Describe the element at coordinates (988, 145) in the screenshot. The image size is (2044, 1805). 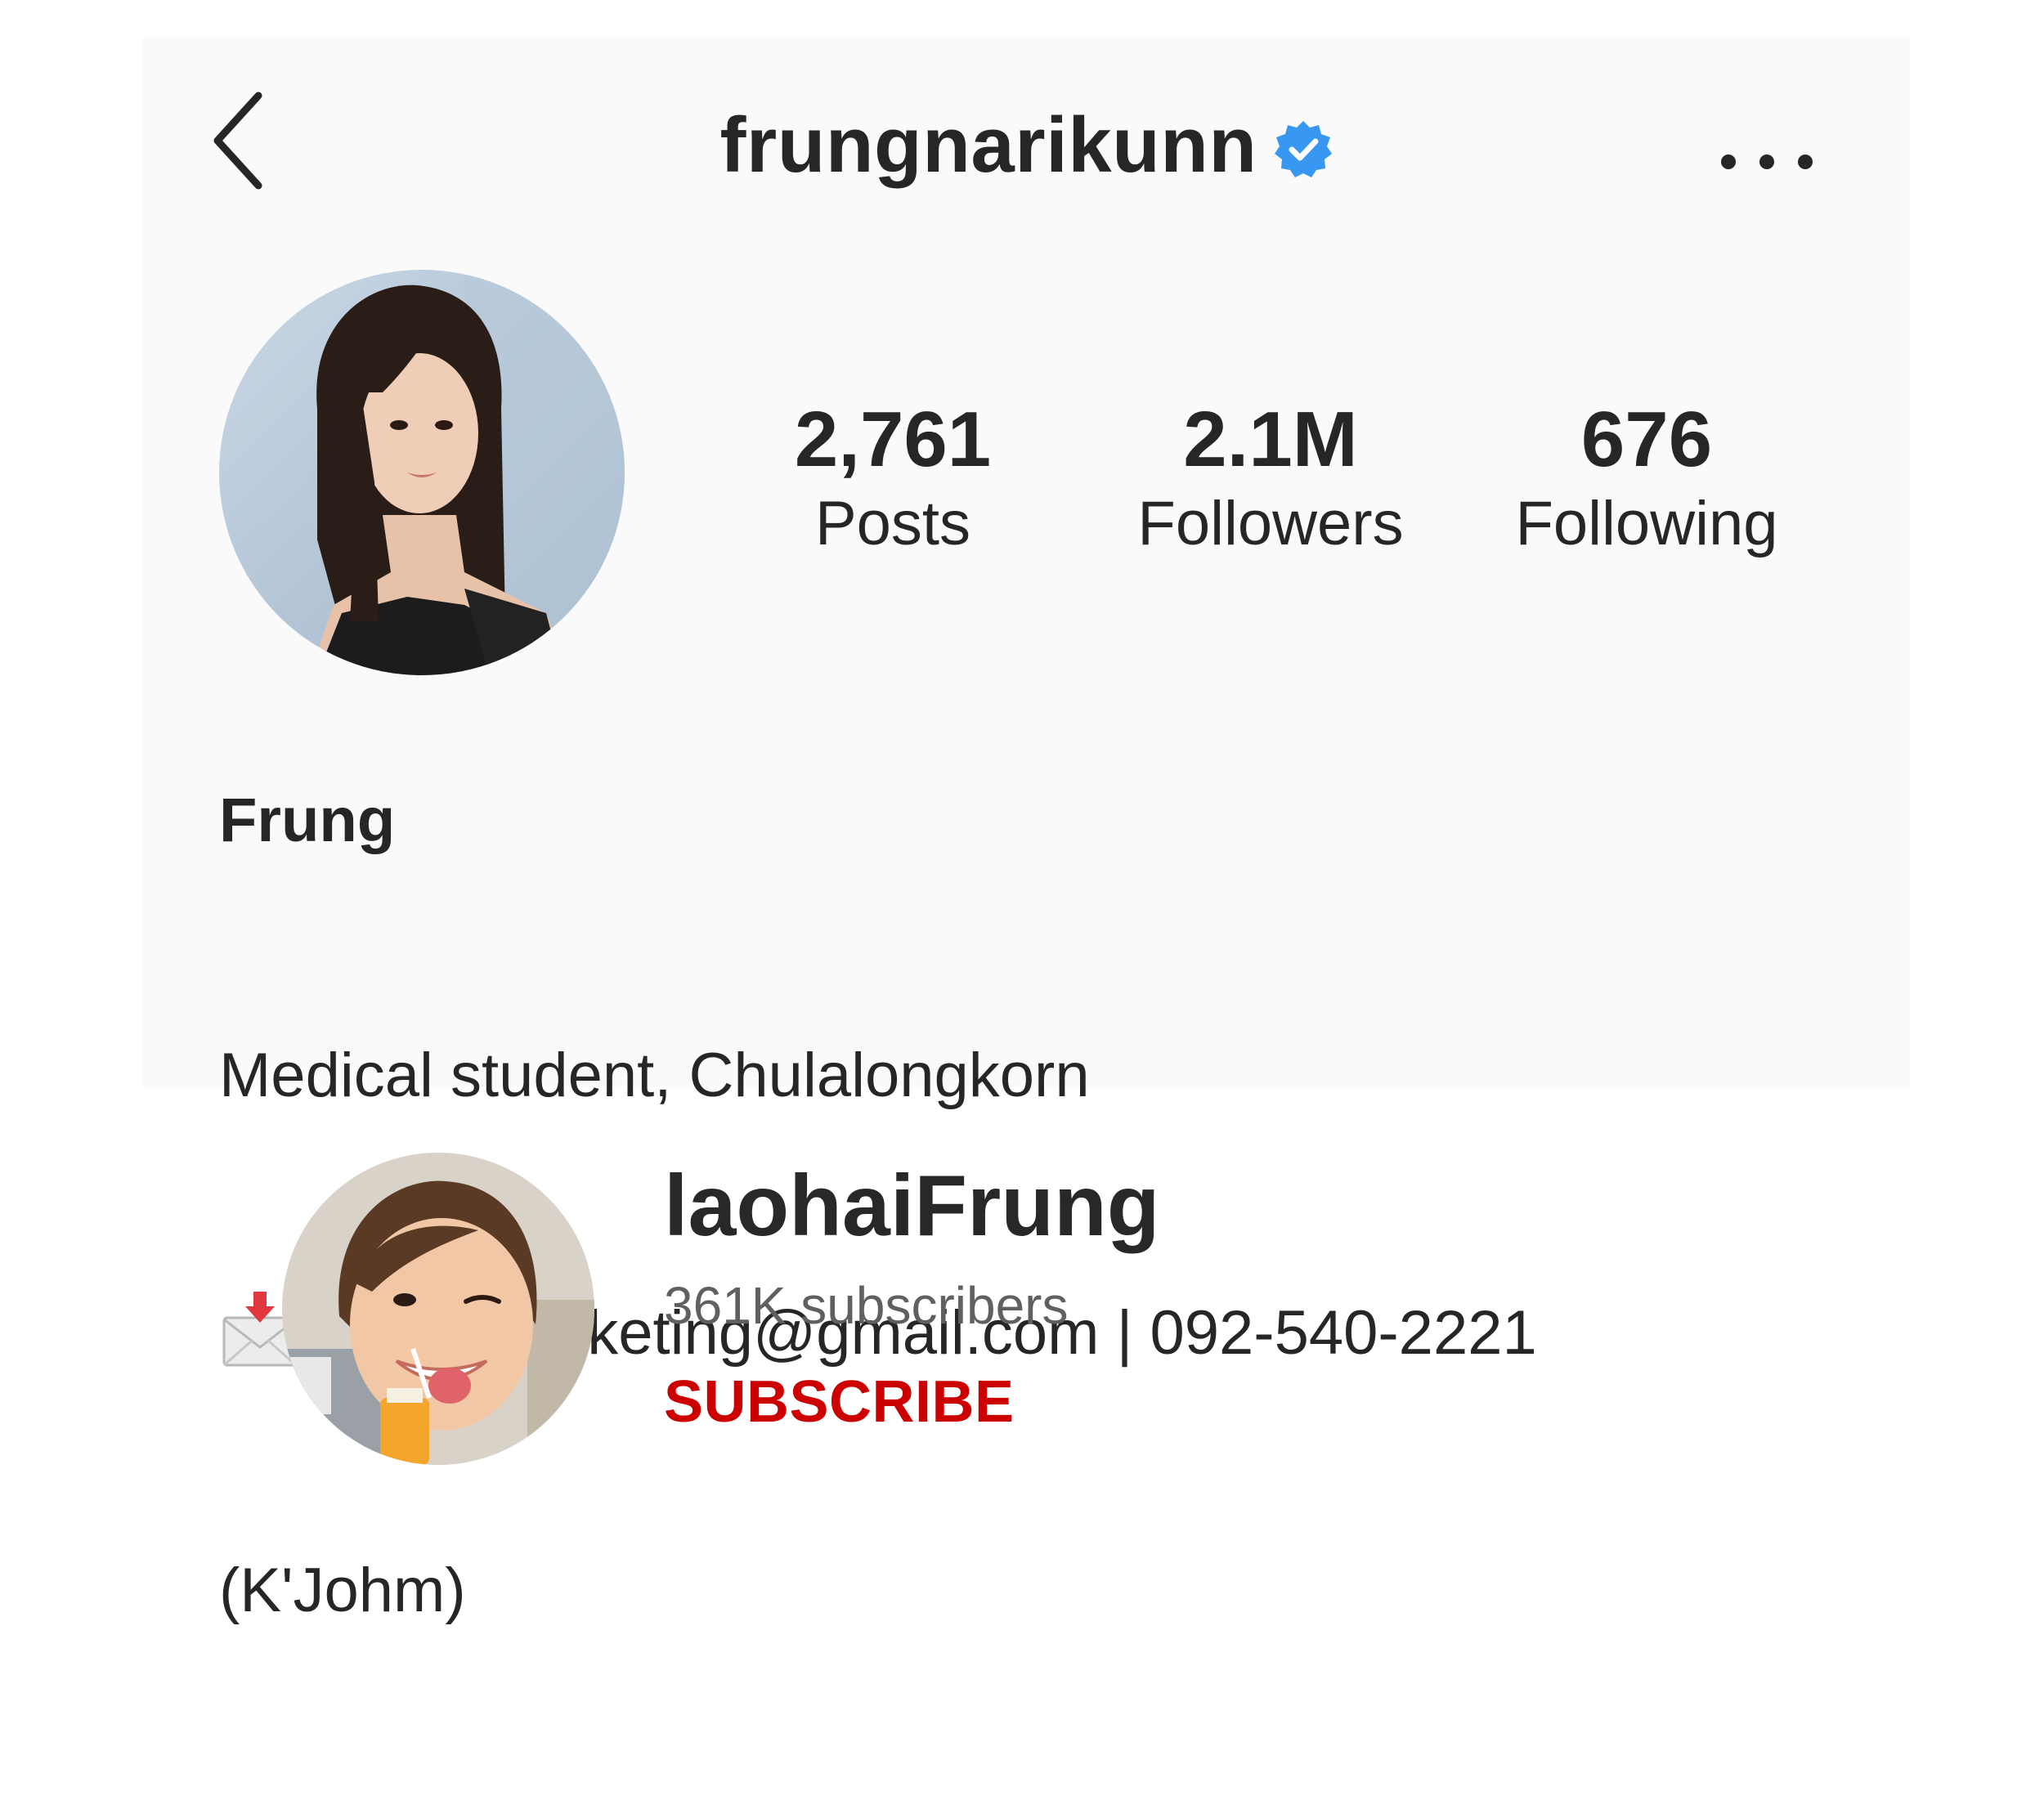
I see `profile-username: frungnarikunn` at that location.